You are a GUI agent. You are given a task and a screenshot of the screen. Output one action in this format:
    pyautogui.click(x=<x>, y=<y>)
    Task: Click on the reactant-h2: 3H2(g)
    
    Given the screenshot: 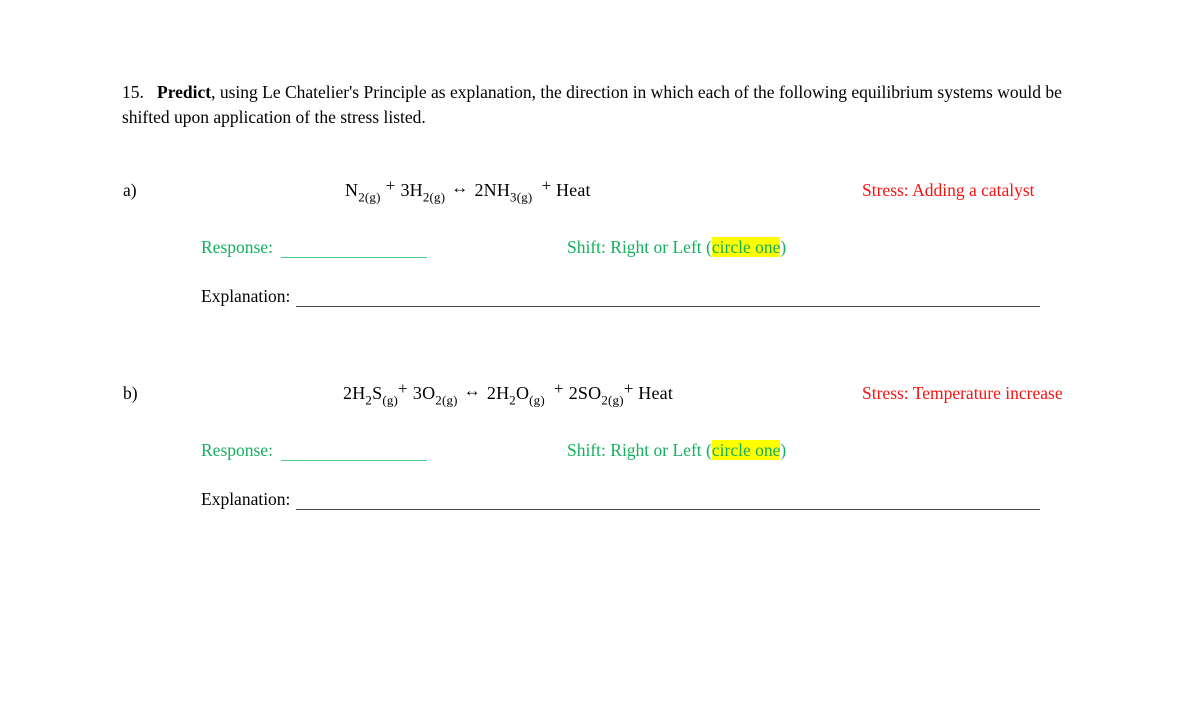 What is the action you would take?
    pyautogui.click(x=423, y=192)
    